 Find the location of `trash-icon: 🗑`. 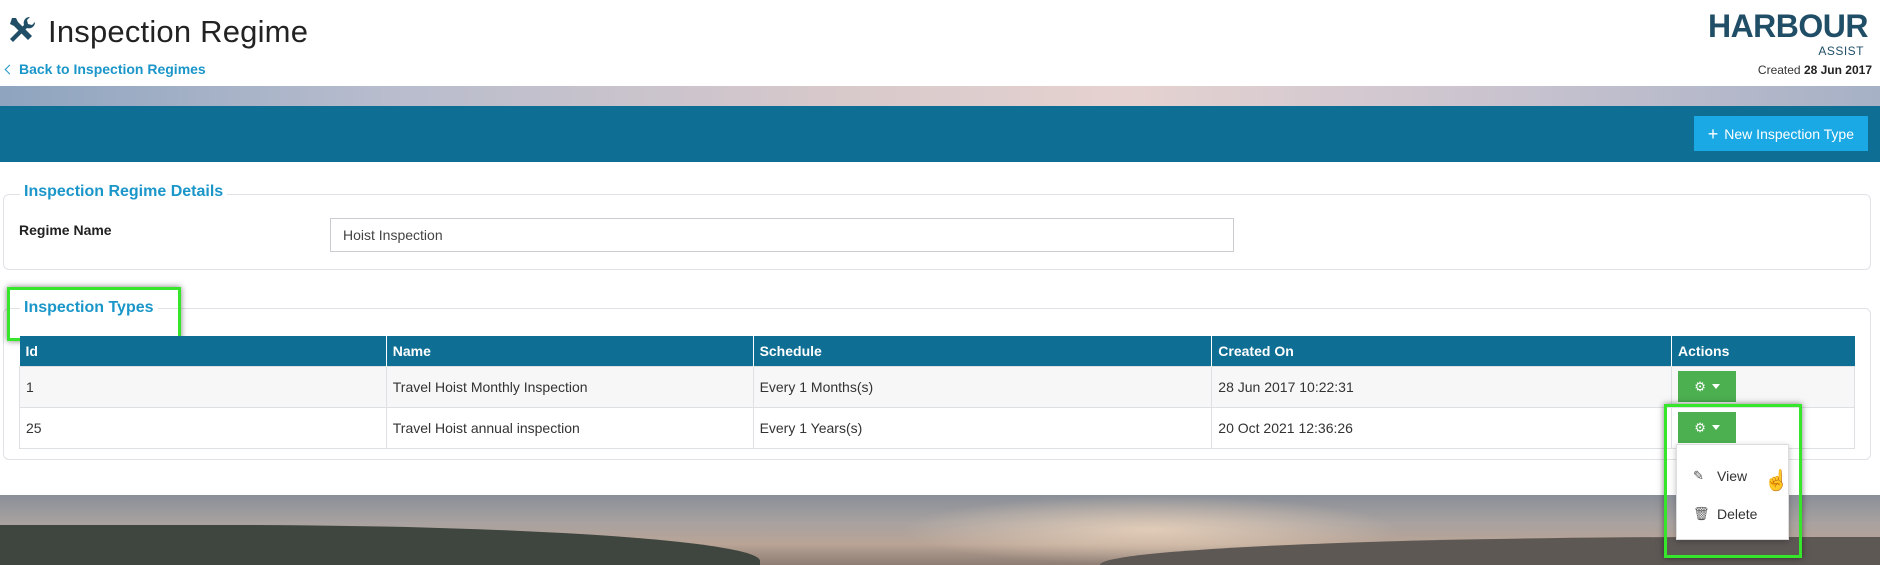

trash-icon: 🗑 is located at coordinates (1701, 513).